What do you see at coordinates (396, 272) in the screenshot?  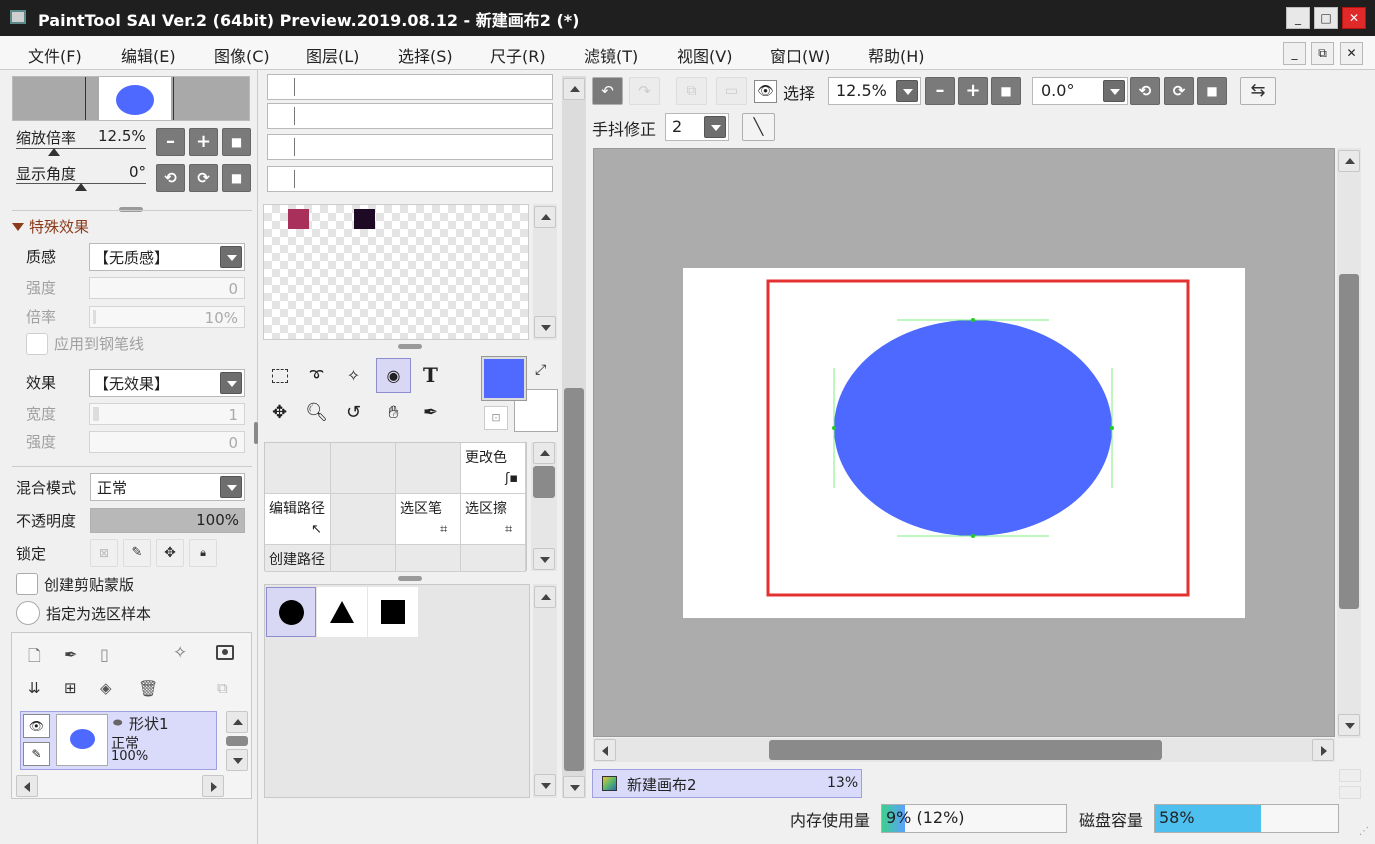 I see `color-palette` at bounding box center [396, 272].